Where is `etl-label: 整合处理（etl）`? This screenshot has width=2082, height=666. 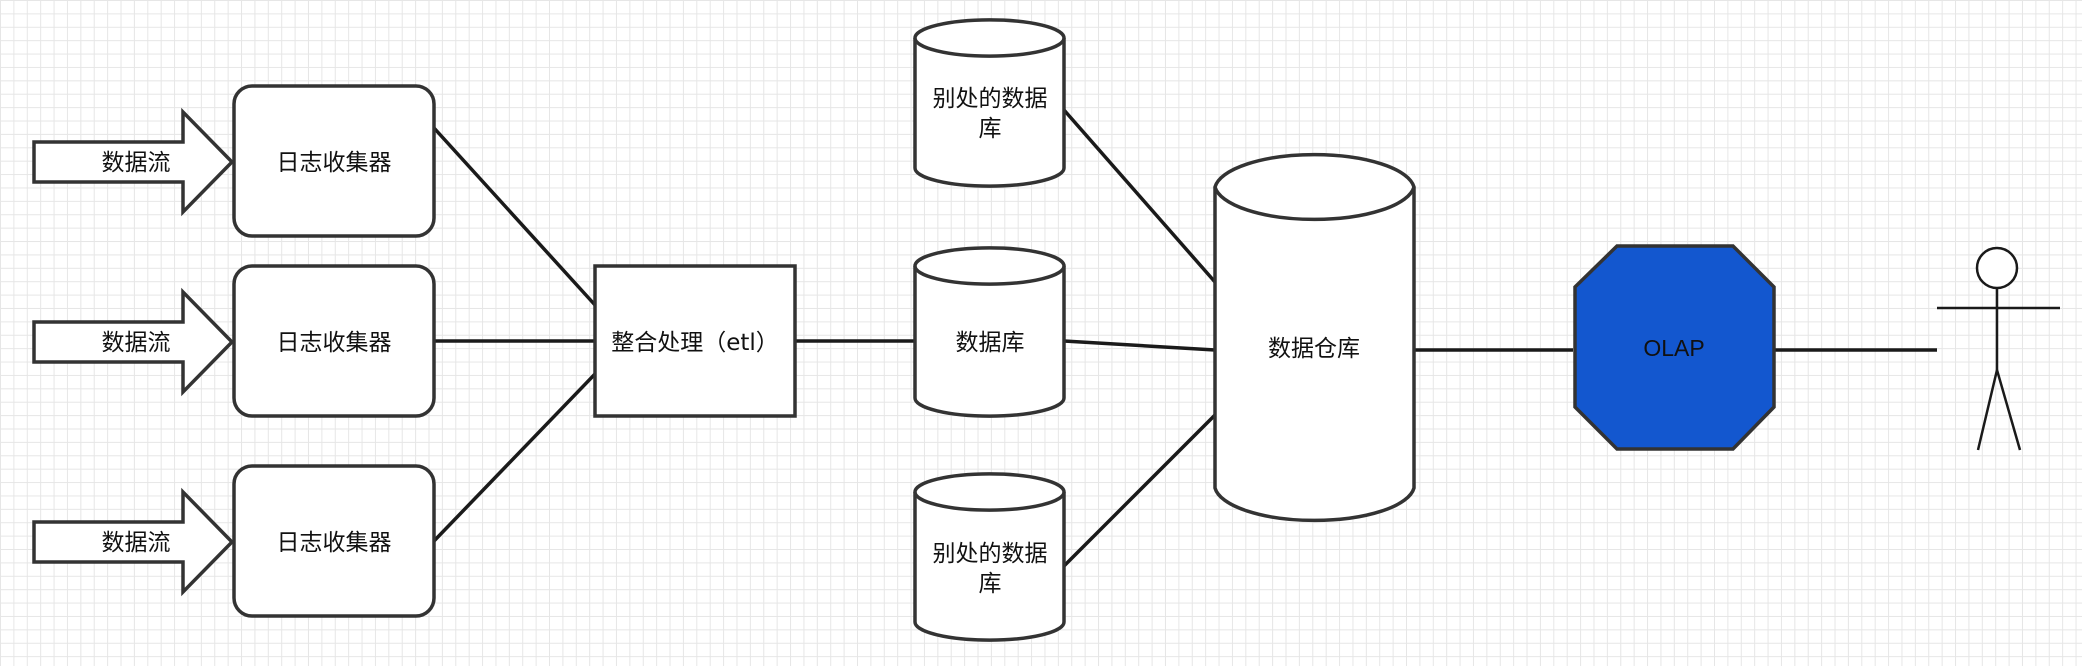
etl-label: 整合处理（etl） is located at coordinates (695, 343).